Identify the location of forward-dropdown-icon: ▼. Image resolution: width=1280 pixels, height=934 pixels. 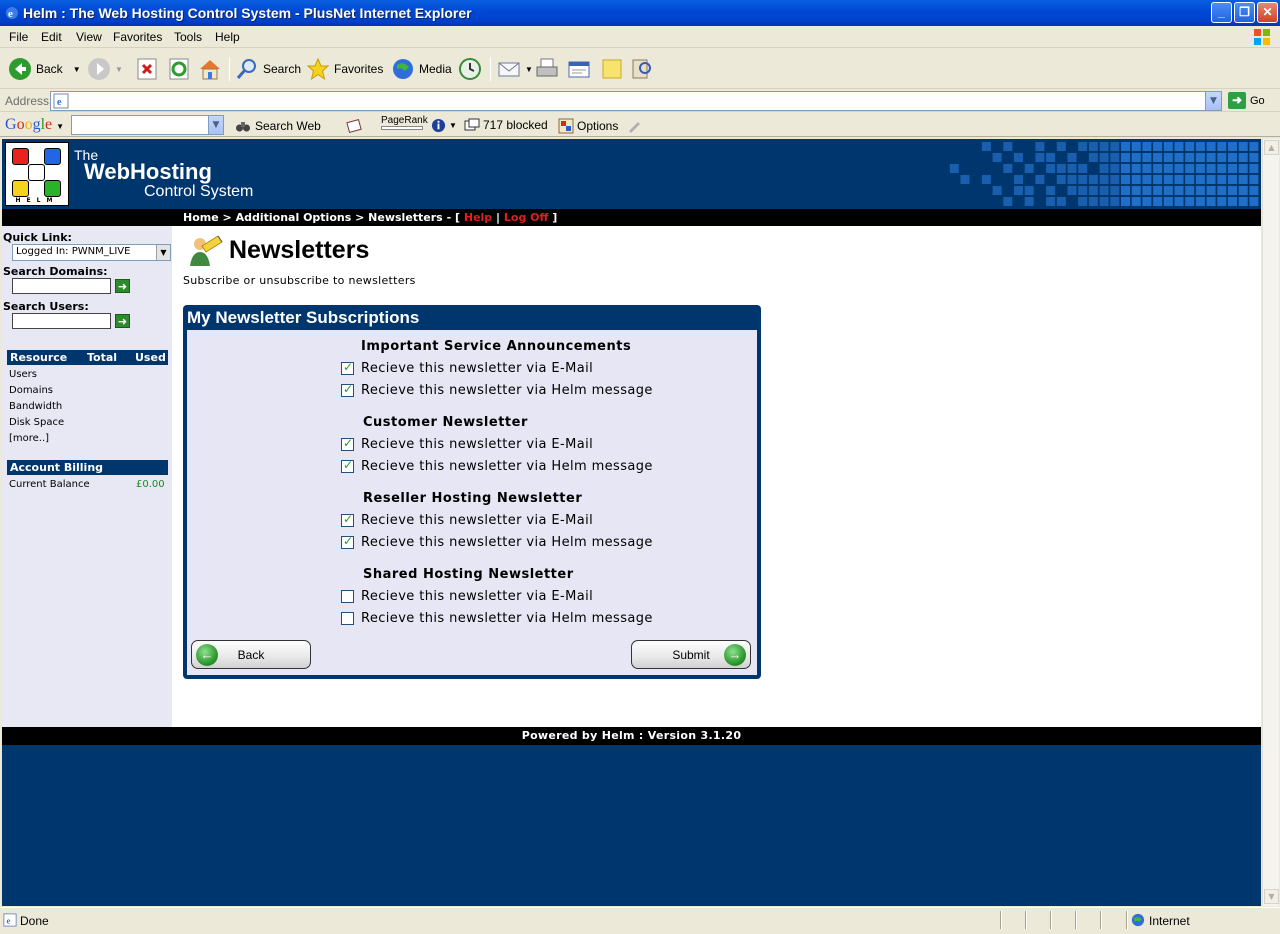
(119, 69).